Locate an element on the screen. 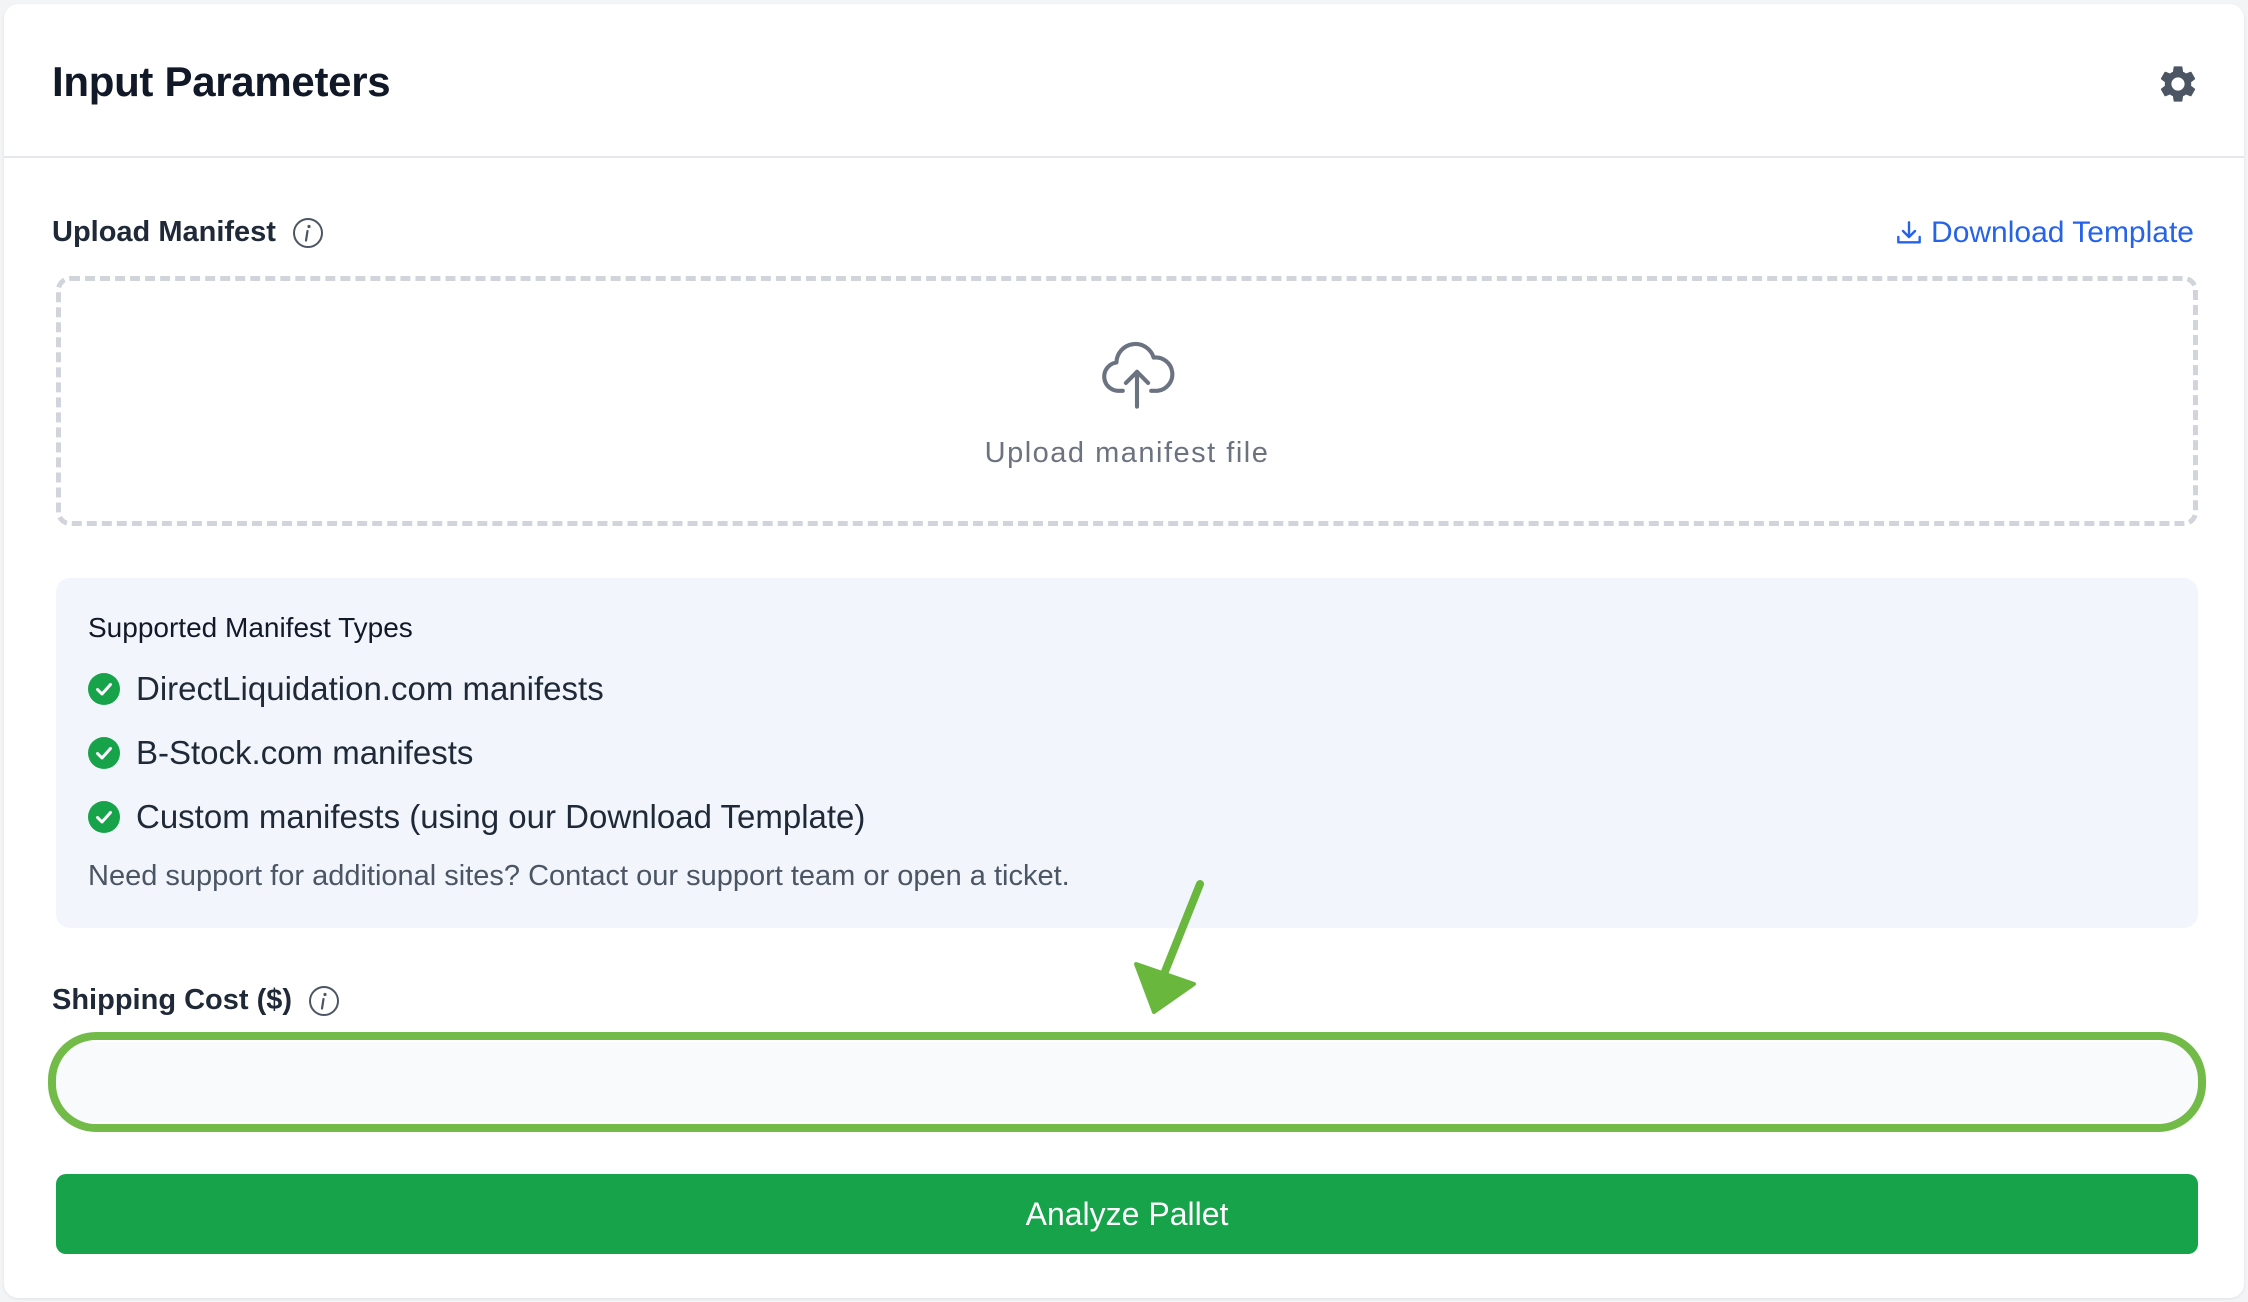 The height and width of the screenshot is (1302, 2248). list-item: DirectLiquidation.com manifests is located at coordinates (346, 689).